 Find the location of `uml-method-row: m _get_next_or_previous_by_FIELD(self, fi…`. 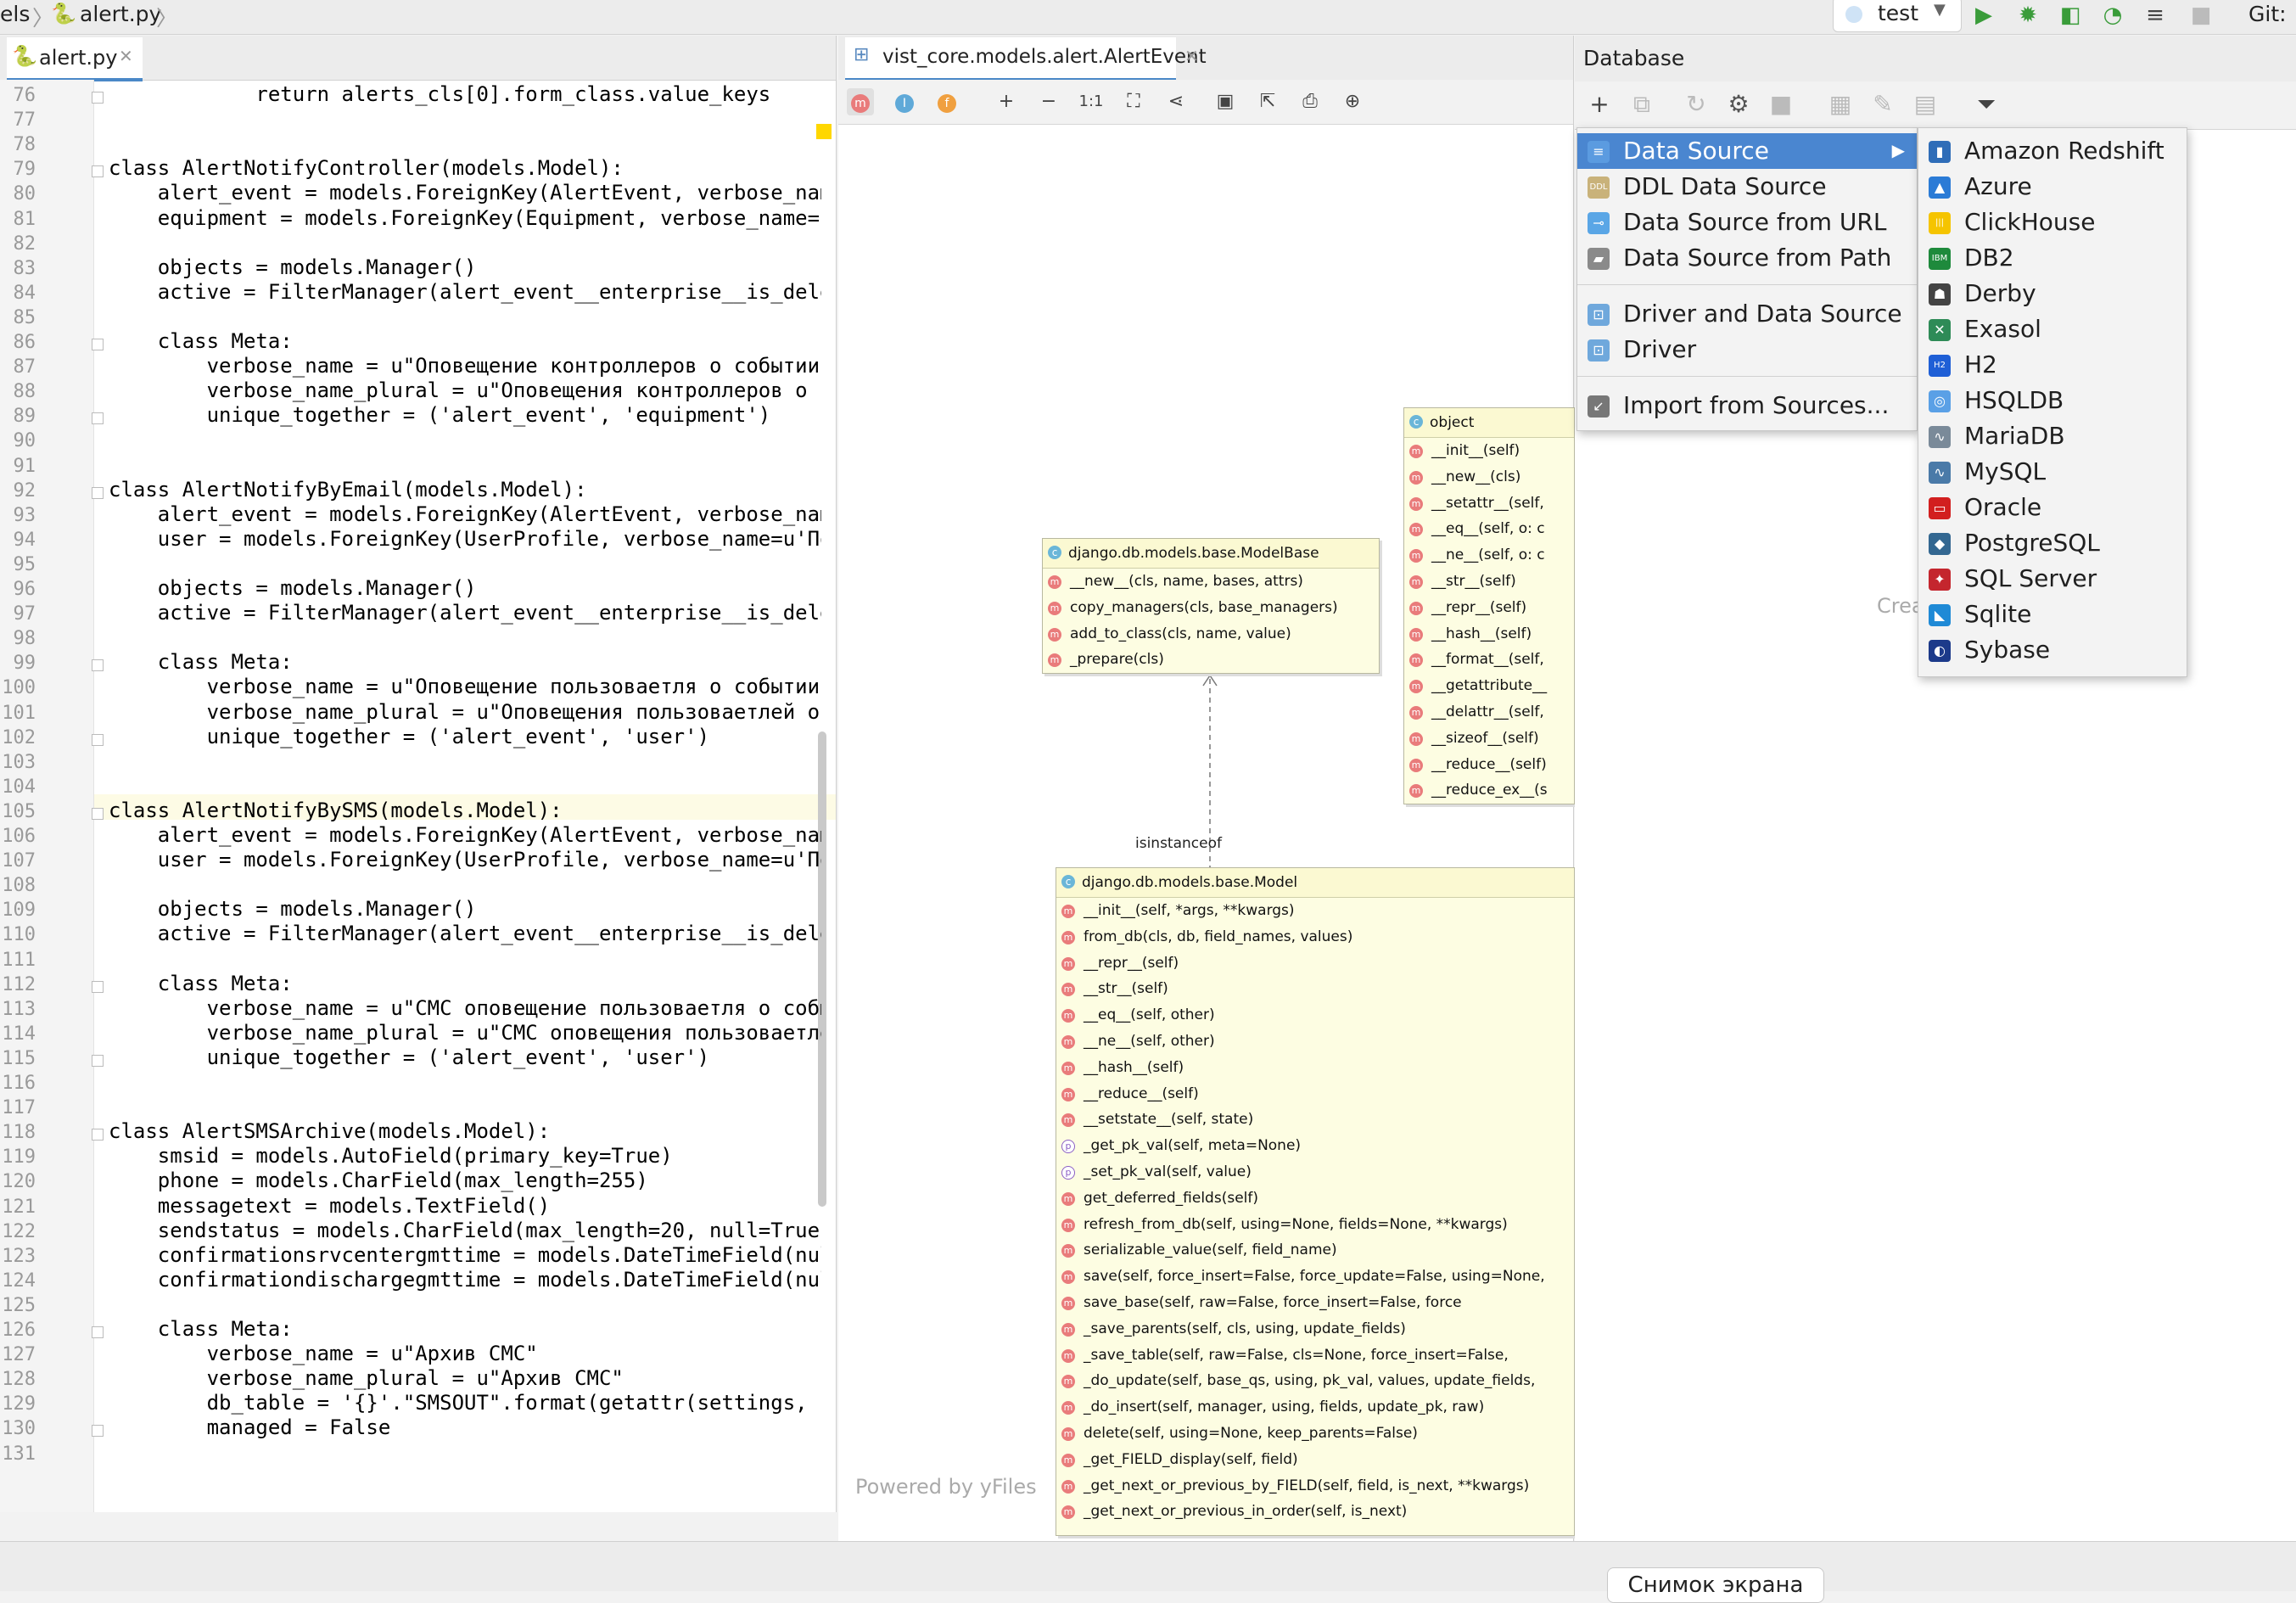

uml-method-row: m _get_next_or_previous_by_FIELD(self, fi… is located at coordinates (1315, 1486).